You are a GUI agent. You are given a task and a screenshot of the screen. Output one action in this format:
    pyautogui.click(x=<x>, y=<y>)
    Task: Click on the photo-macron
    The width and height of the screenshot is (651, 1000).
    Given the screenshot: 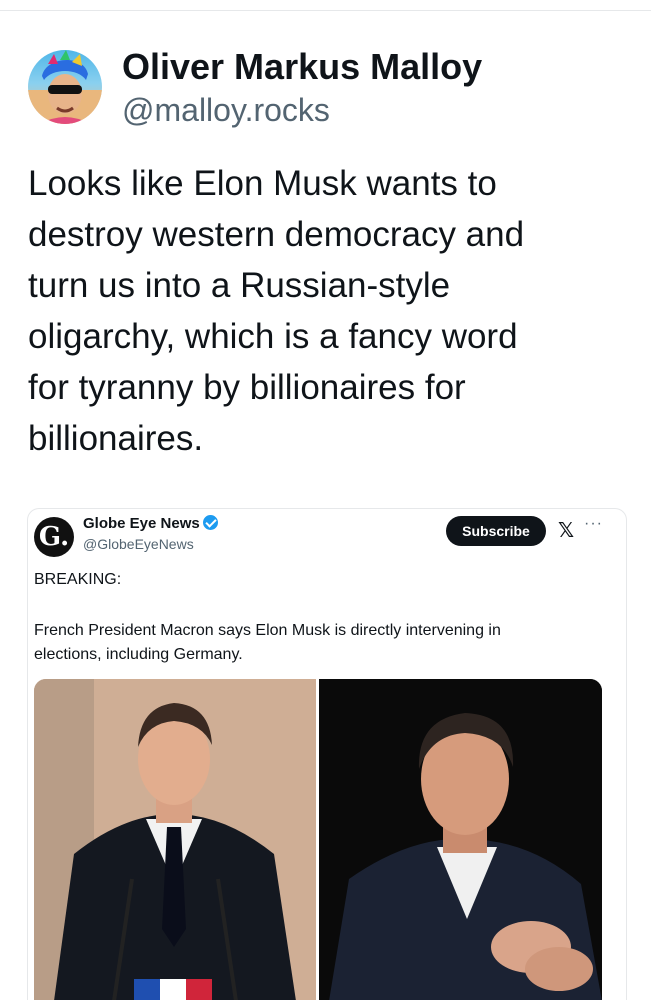 What is the action you would take?
    pyautogui.click(x=175, y=839)
    